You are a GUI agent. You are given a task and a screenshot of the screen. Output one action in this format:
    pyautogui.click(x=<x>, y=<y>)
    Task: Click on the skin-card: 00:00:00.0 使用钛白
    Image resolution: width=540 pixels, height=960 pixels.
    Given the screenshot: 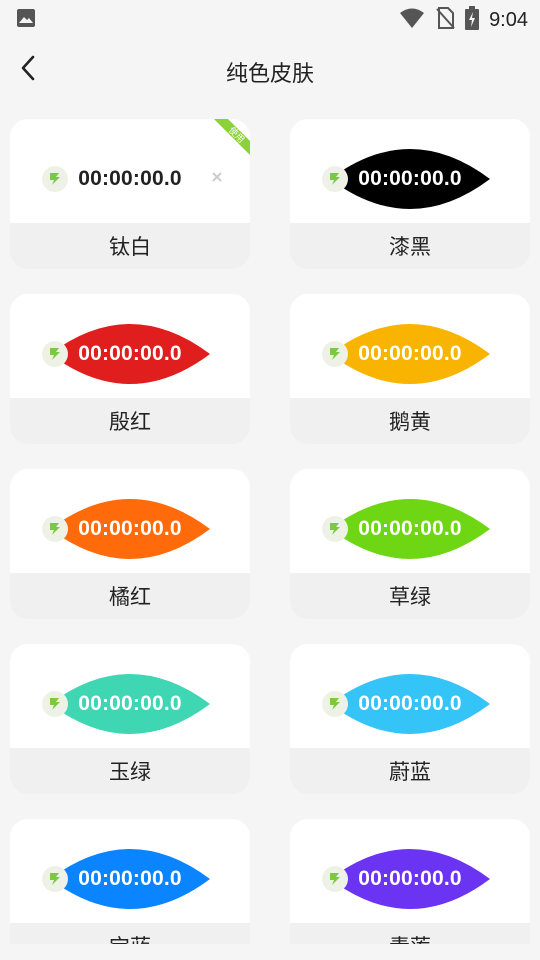 What is the action you would take?
    pyautogui.click(x=130, y=194)
    